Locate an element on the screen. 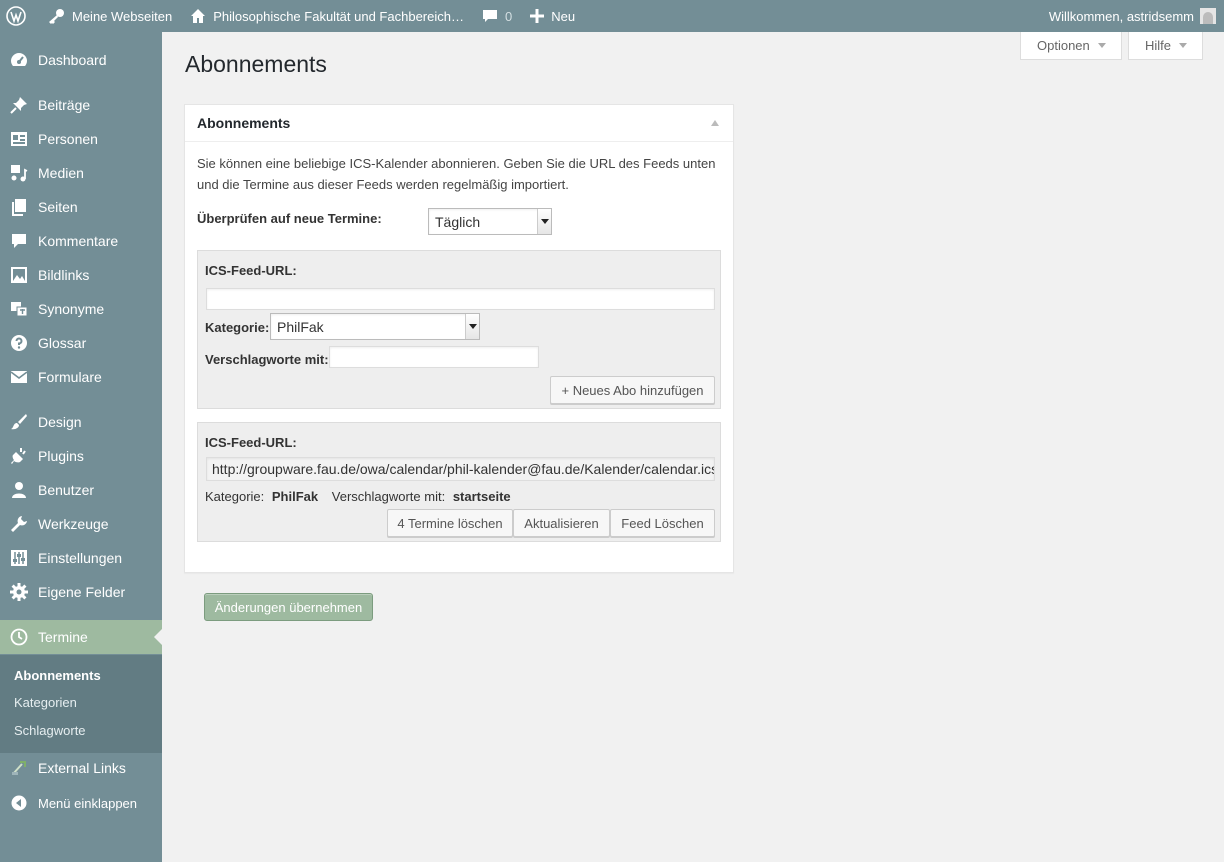 The height and width of the screenshot is (862, 1224). gear-icon is located at coordinates (19, 592).